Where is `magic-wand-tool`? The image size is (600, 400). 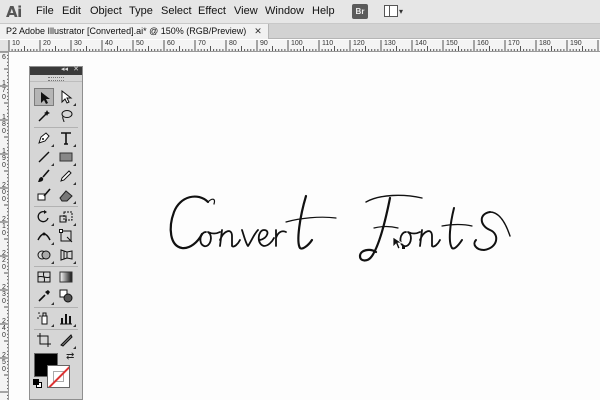
magic-wand-tool is located at coordinates (44, 116).